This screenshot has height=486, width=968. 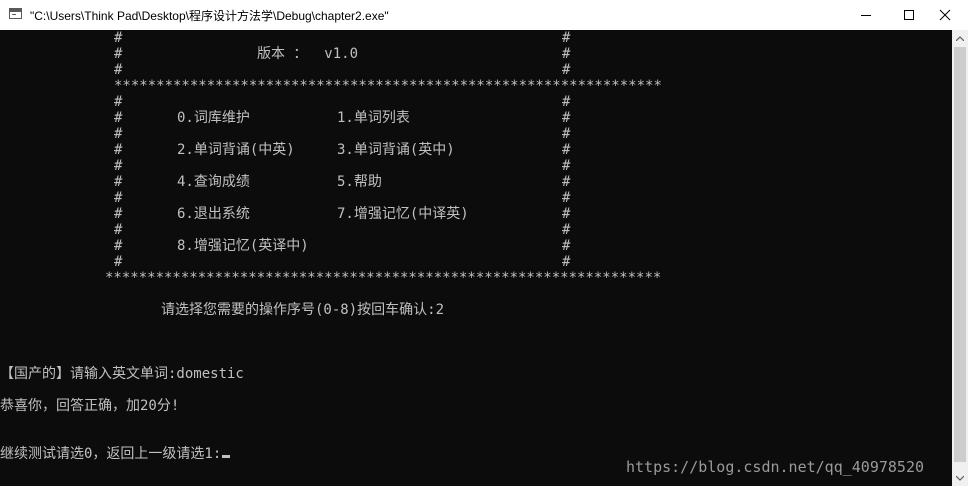 I want to click on continue-prompt: 继续测试请选0，返回上一级请选1:, so click(x=115, y=454).